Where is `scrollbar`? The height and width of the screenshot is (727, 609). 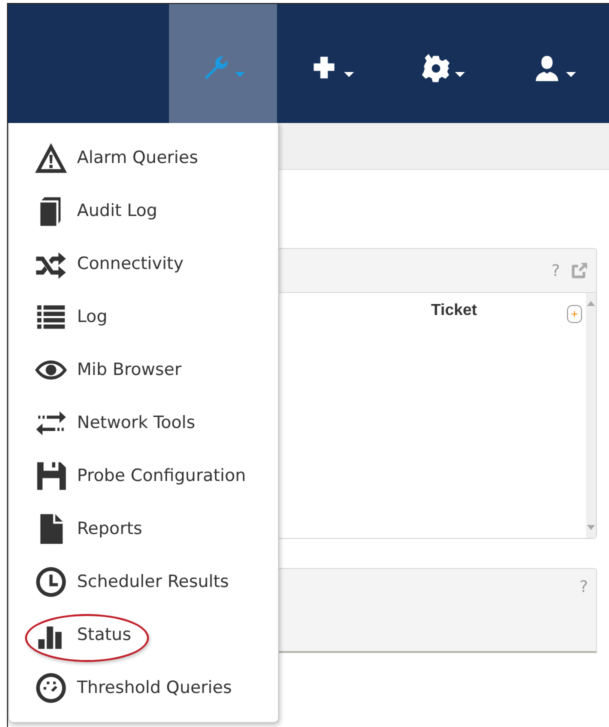 scrollbar is located at coordinates (591, 415).